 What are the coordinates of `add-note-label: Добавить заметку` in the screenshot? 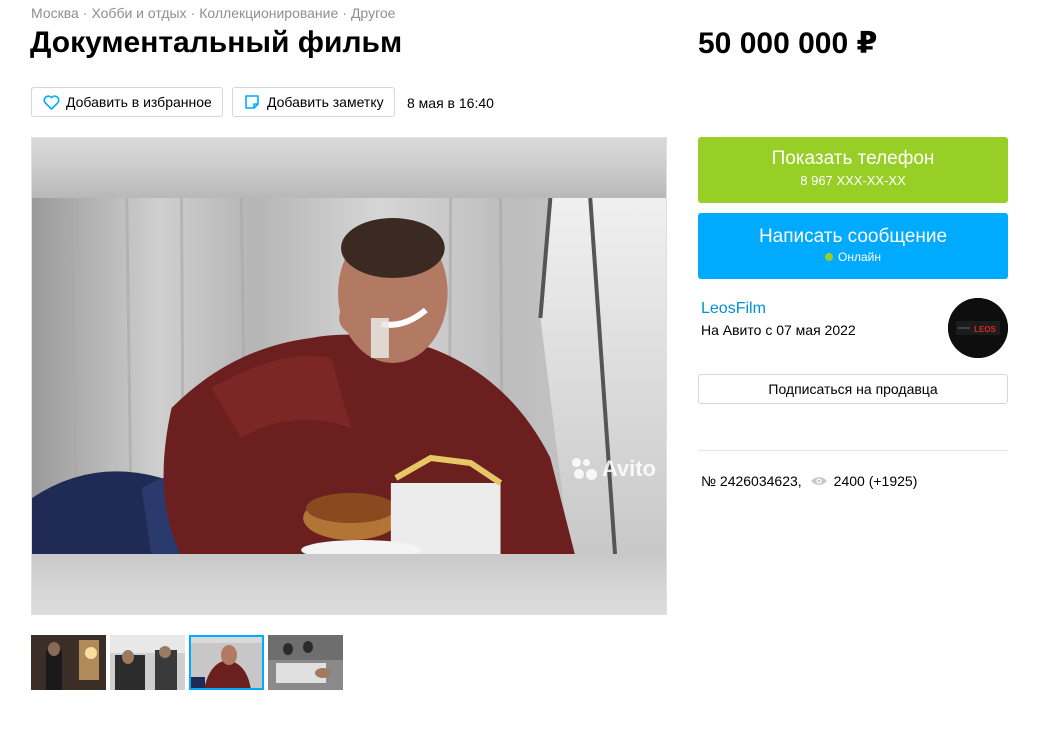 It's located at (325, 102).